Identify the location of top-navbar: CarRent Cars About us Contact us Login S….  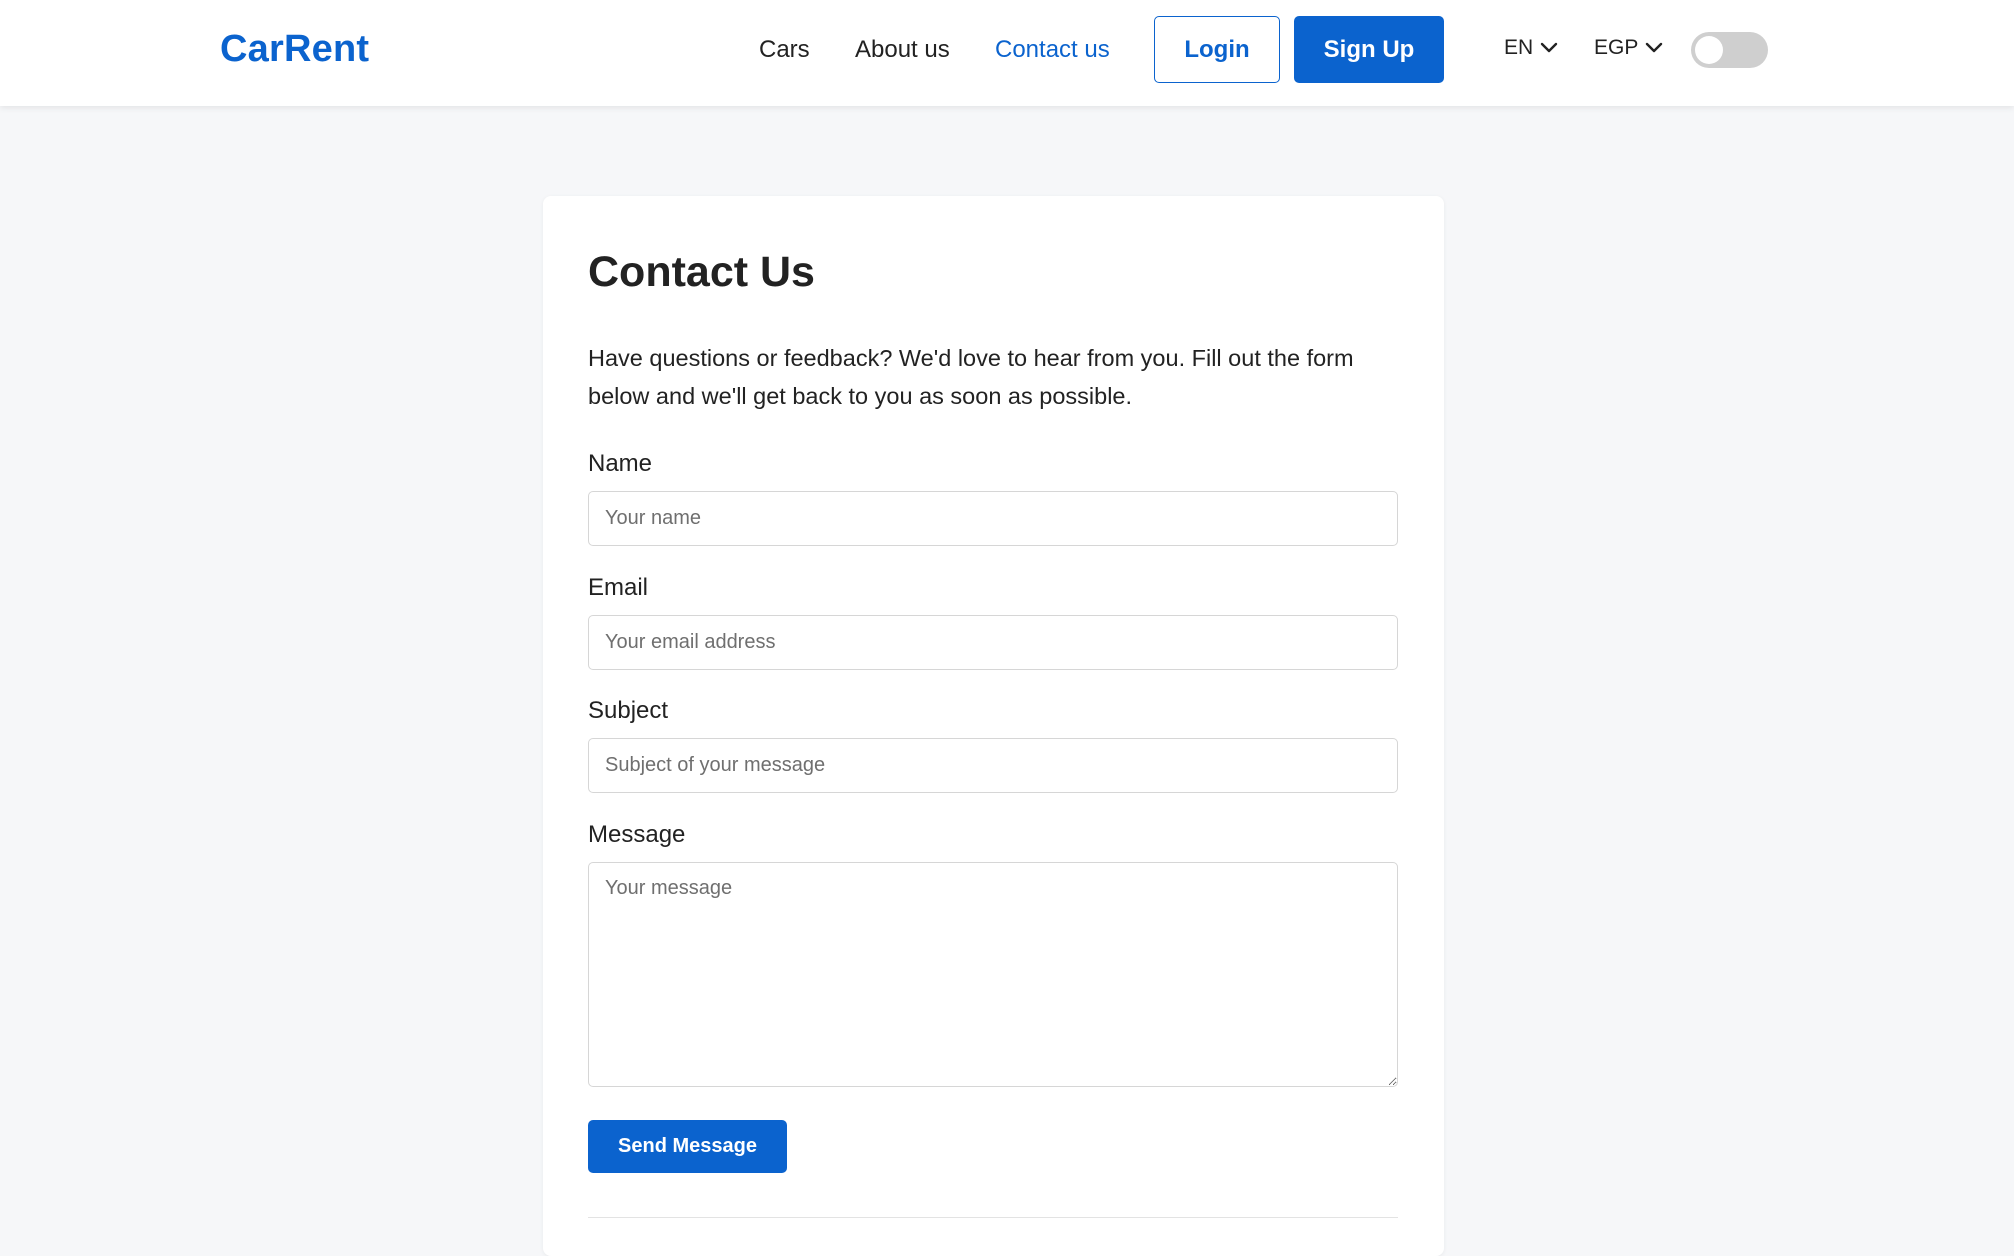
(1007, 53).